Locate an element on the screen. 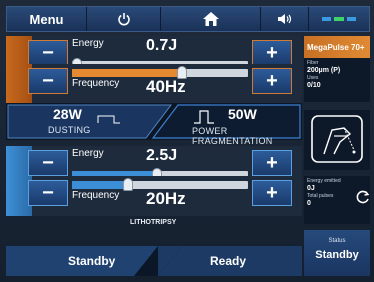 The height and width of the screenshot is (282, 374). home-icon is located at coordinates (210, 19).